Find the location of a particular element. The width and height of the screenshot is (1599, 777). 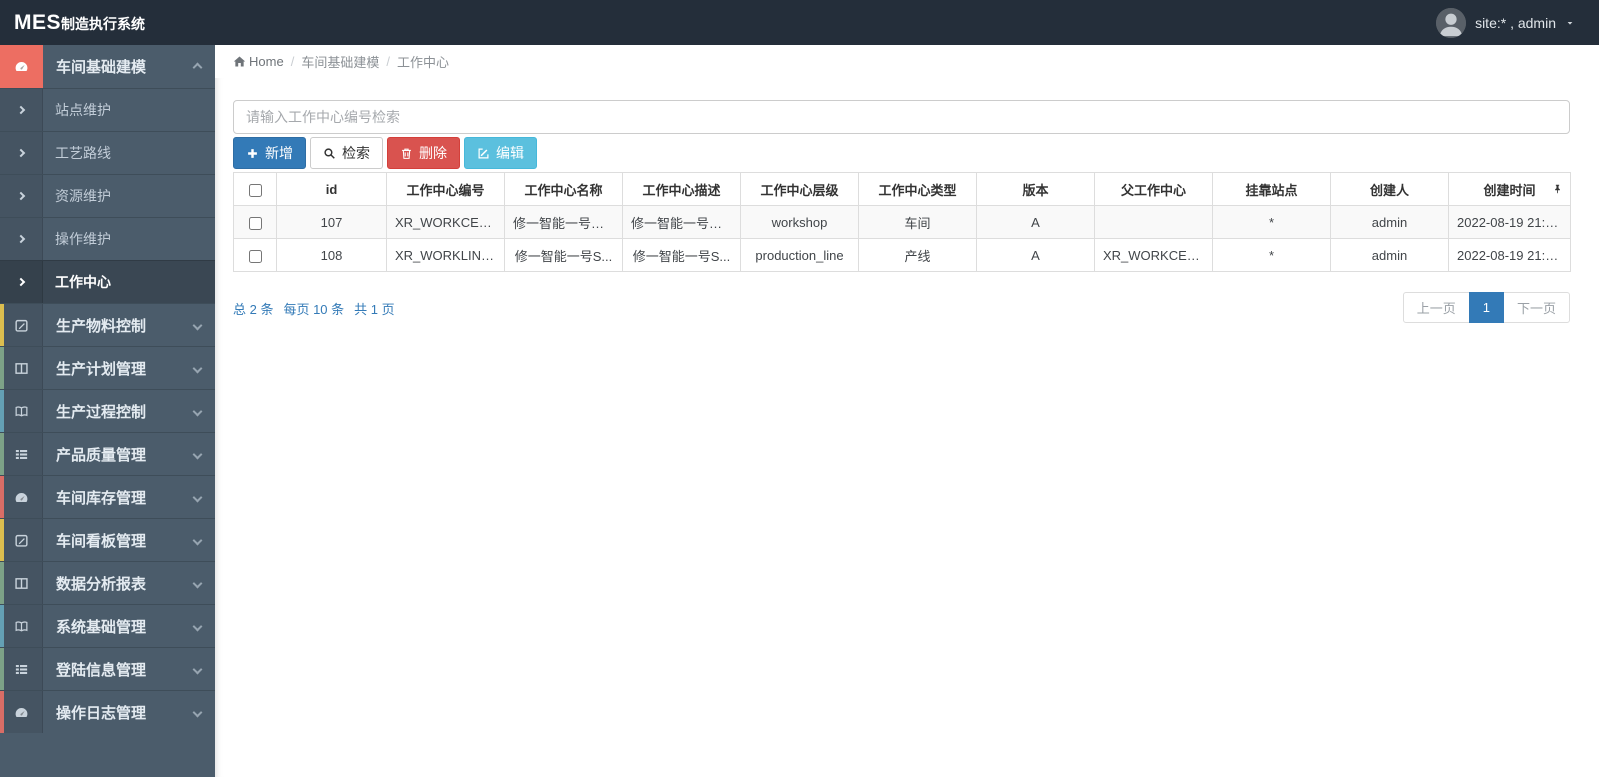

sidebar-group-inventory-management: 车间库存管理 is located at coordinates (107, 496).